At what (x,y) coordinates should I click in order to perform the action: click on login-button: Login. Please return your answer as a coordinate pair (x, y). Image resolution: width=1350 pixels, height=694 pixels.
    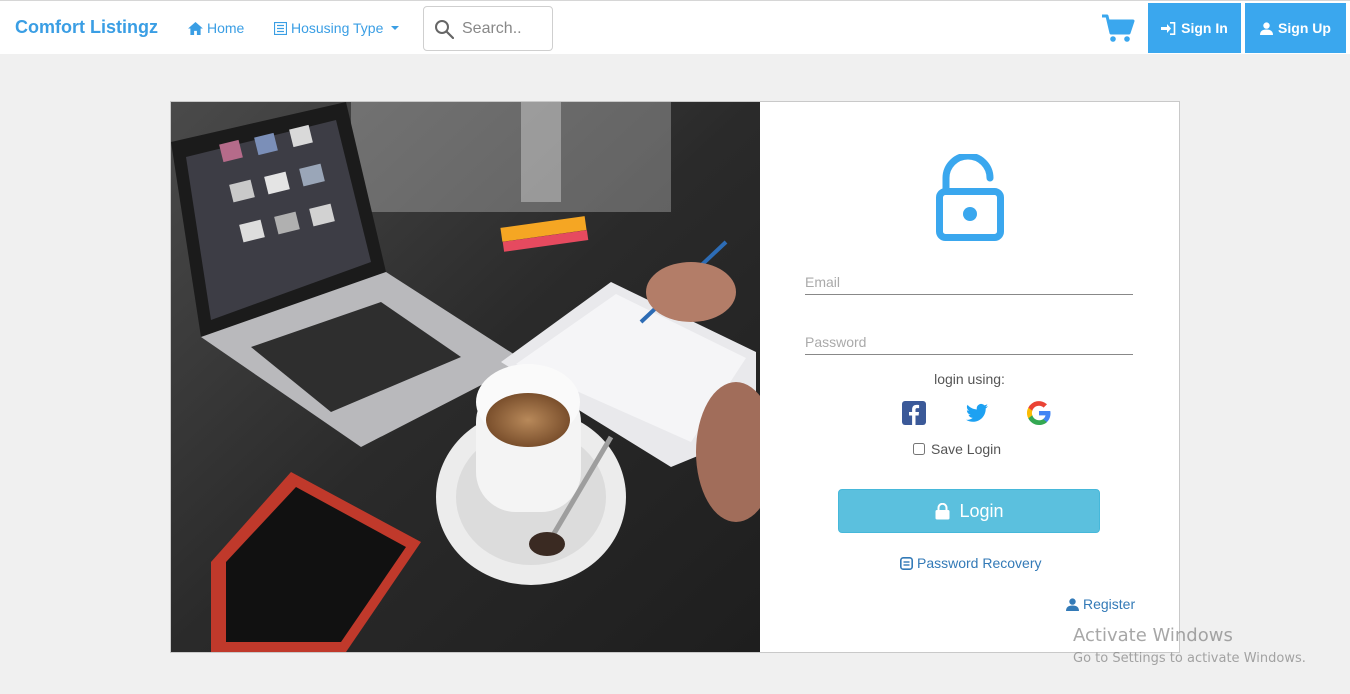
    Looking at the image, I should click on (969, 511).